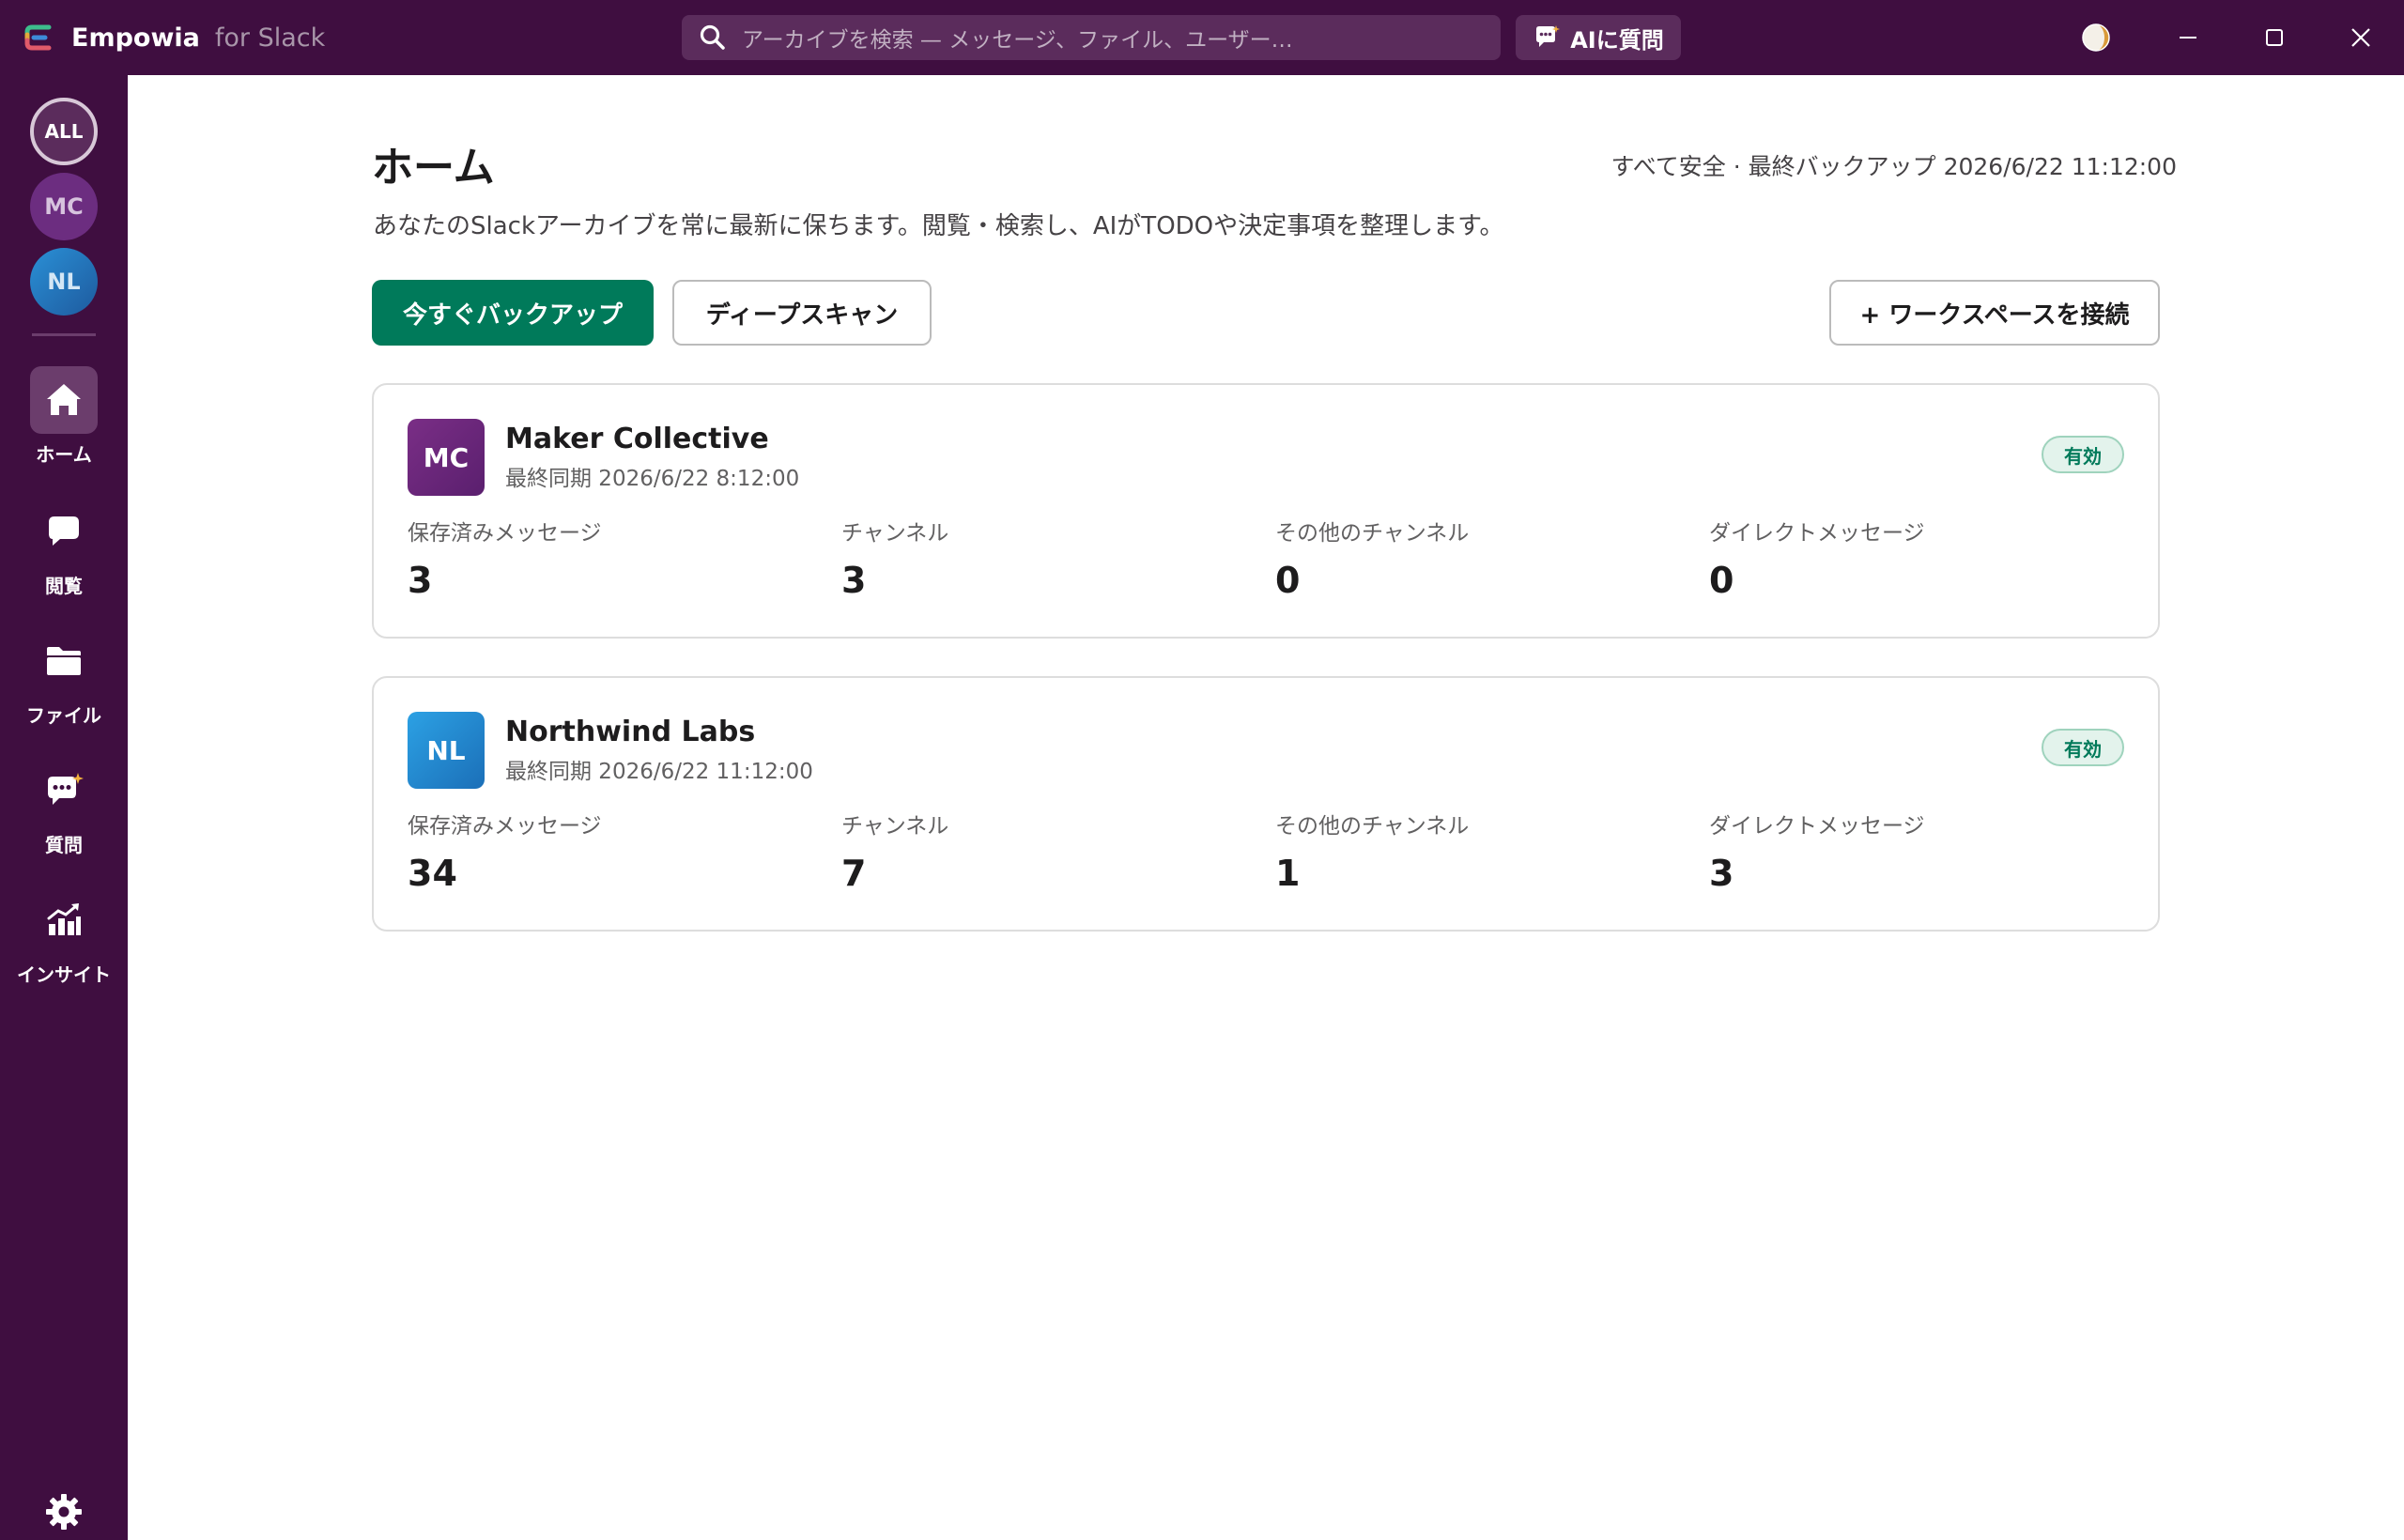  Describe the element at coordinates (1817, 851) in the screenshot. I see `stat-direct-messages: ダイレクトメッセージ 3` at that location.